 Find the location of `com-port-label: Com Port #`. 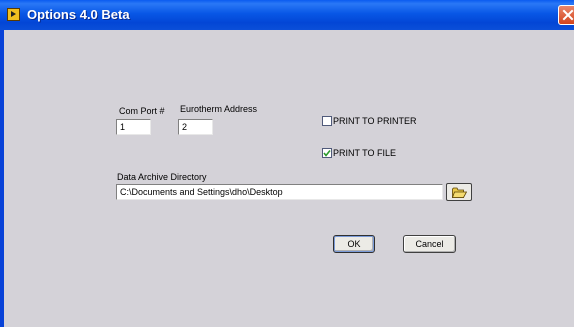

com-port-label: Com Port # is located at coordinates (142, 111).